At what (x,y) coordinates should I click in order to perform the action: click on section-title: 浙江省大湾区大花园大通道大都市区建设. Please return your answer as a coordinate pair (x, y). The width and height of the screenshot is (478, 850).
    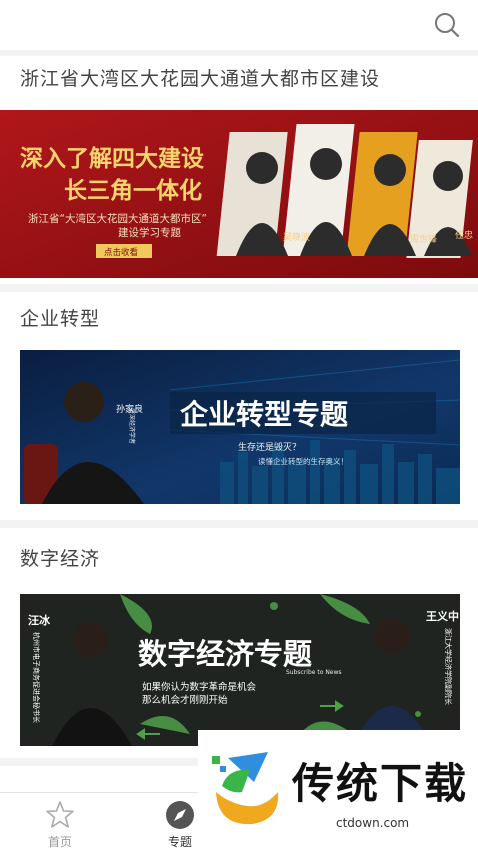
    Looking at the image, I should click on (200, 79).